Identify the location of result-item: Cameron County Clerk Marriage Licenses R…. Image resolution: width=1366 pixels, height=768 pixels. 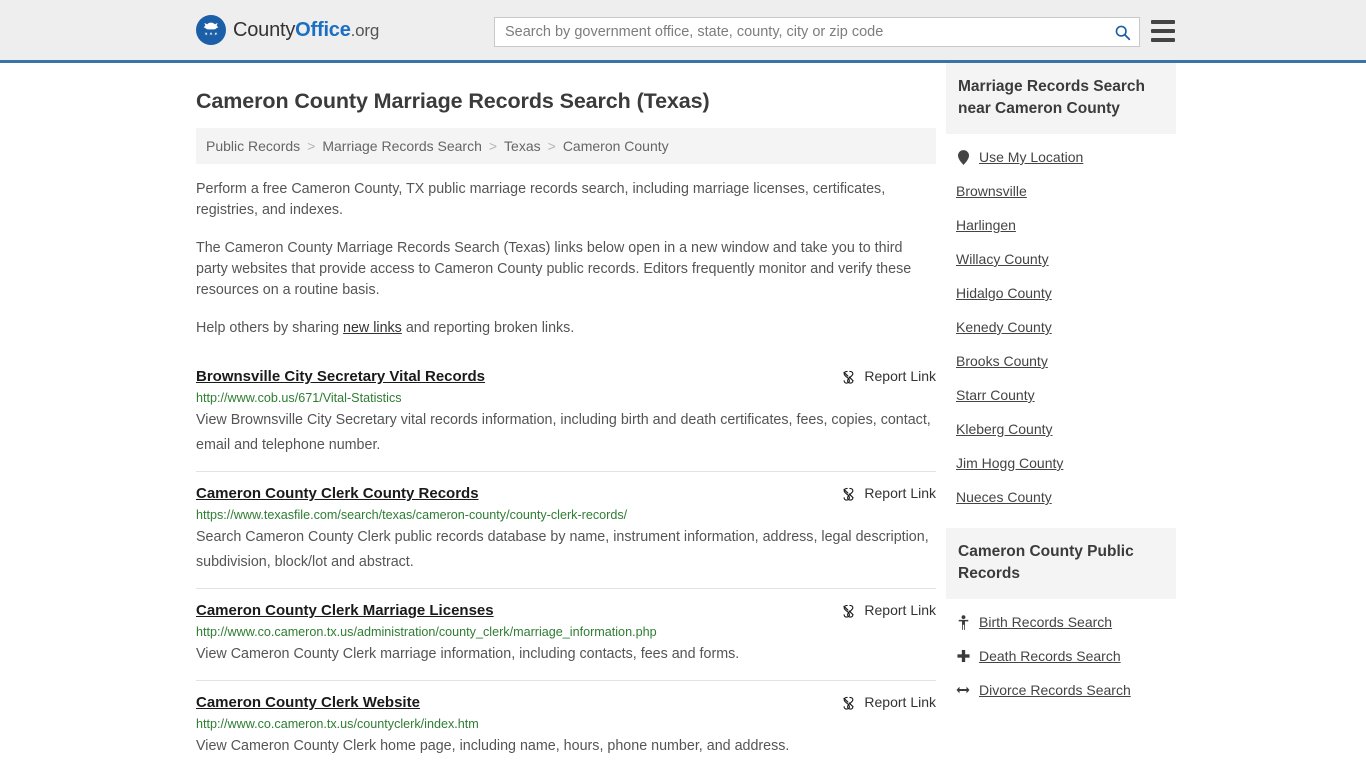
(566, 634).